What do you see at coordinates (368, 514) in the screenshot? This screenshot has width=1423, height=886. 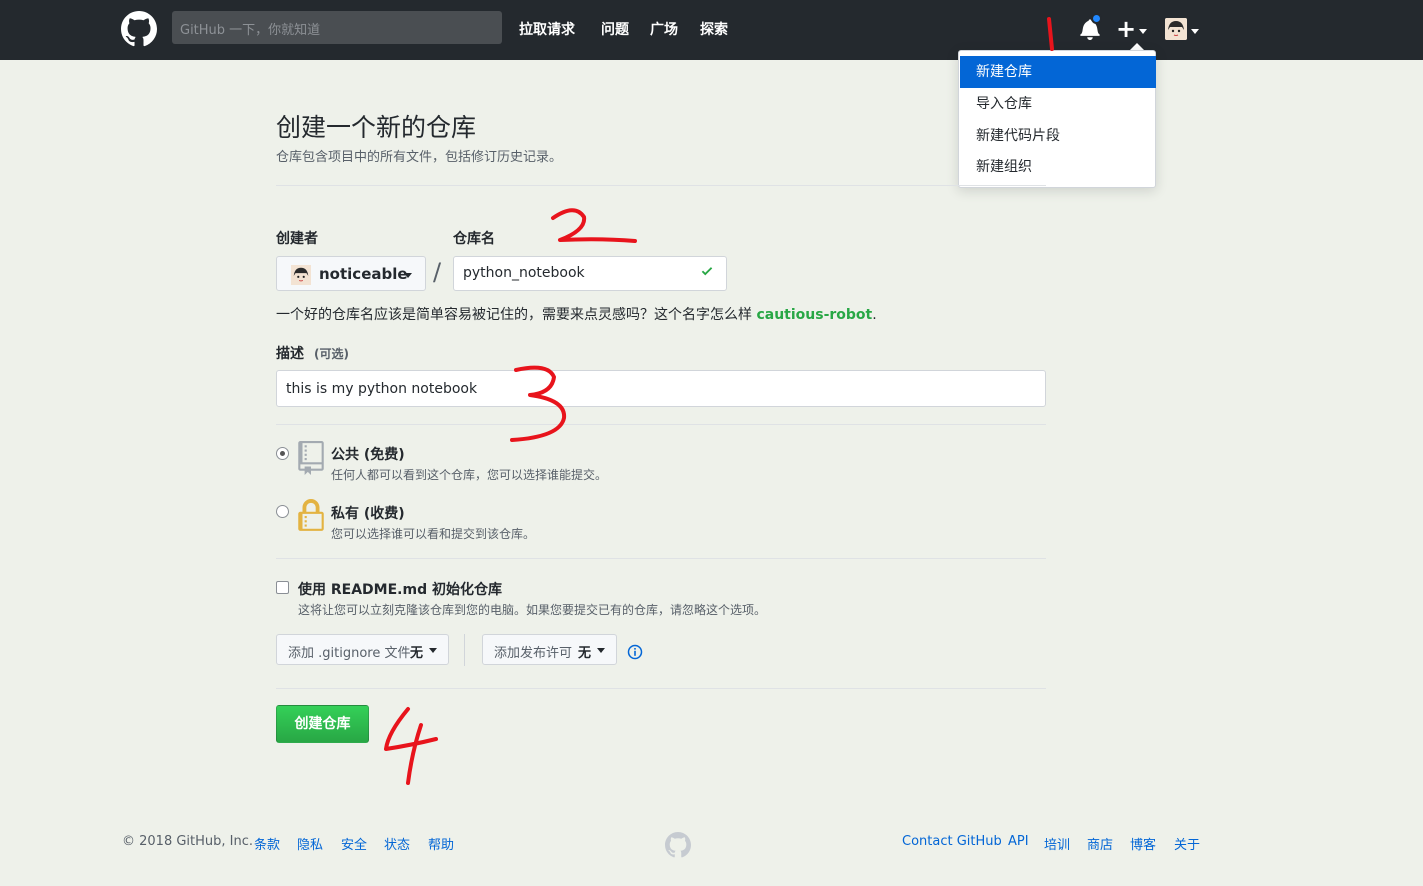 I see `private-option-title: 私有 (收费)` at bounding box center [368, 514].